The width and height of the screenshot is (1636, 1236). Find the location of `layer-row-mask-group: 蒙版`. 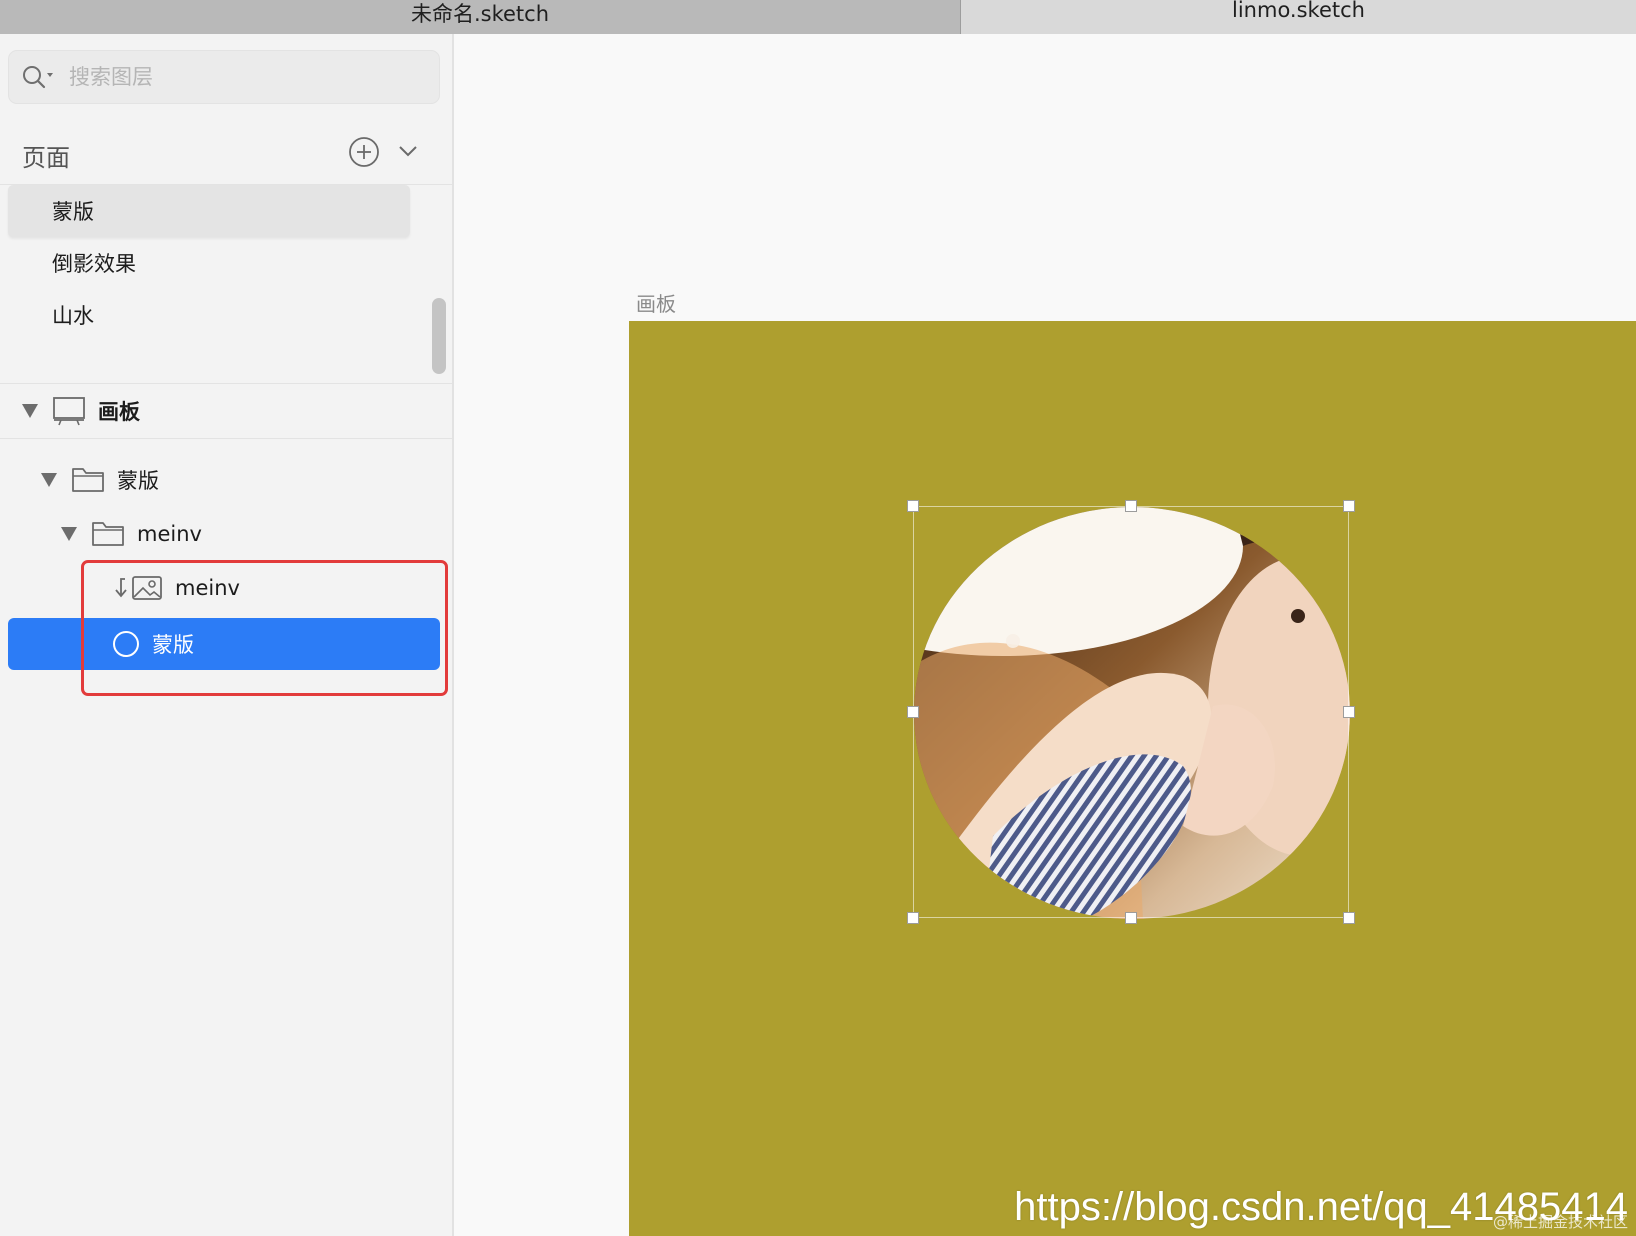

layer-row-mask-group: 蒙版 is located at coordinates (226, 480).